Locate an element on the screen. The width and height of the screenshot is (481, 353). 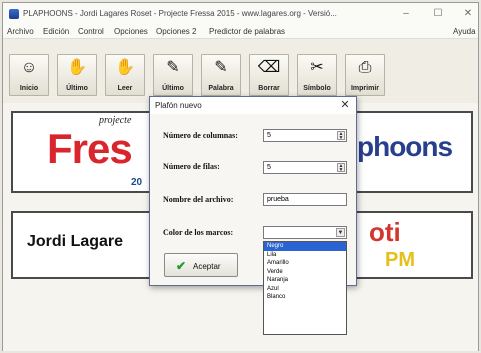
rows-value: 5 is located at coordinates (269, 167).